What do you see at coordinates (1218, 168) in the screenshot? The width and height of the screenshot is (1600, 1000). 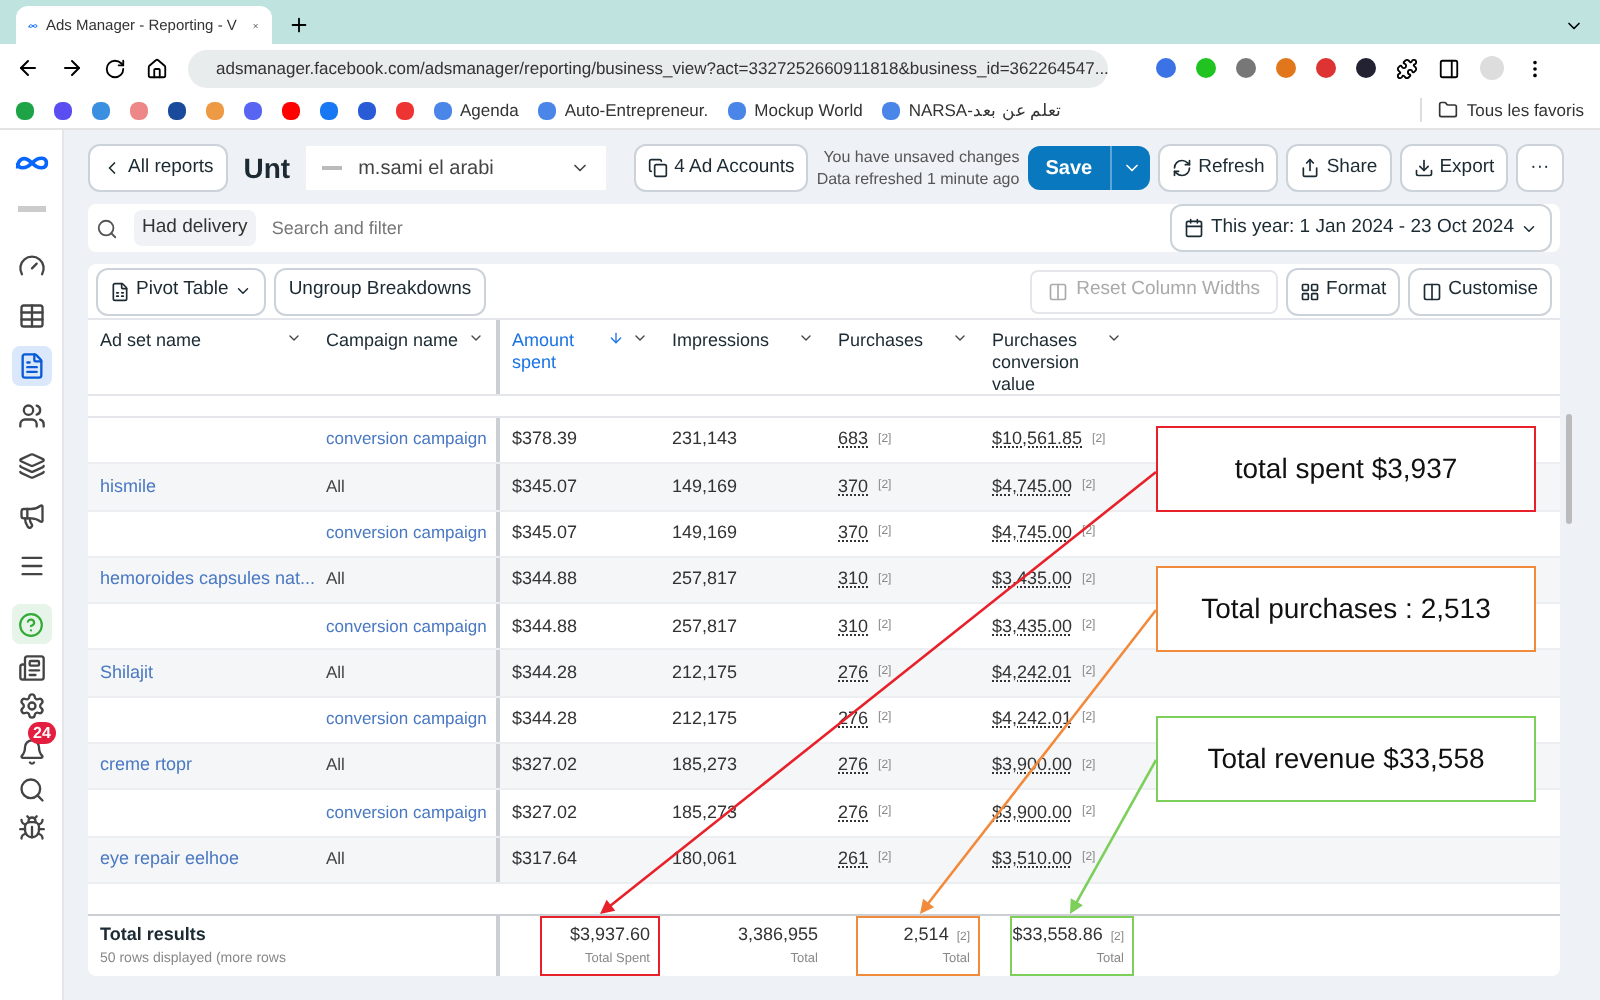 I see `refresh-button: Refresh` at bounding box center [1218, 168].